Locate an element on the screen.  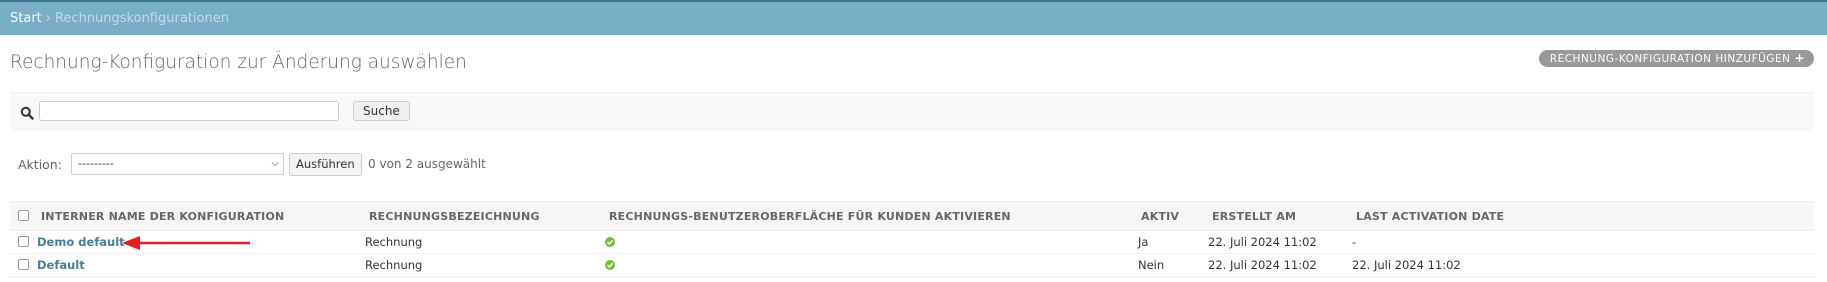
plus-icon: + is located at coordinates (1799, 58).